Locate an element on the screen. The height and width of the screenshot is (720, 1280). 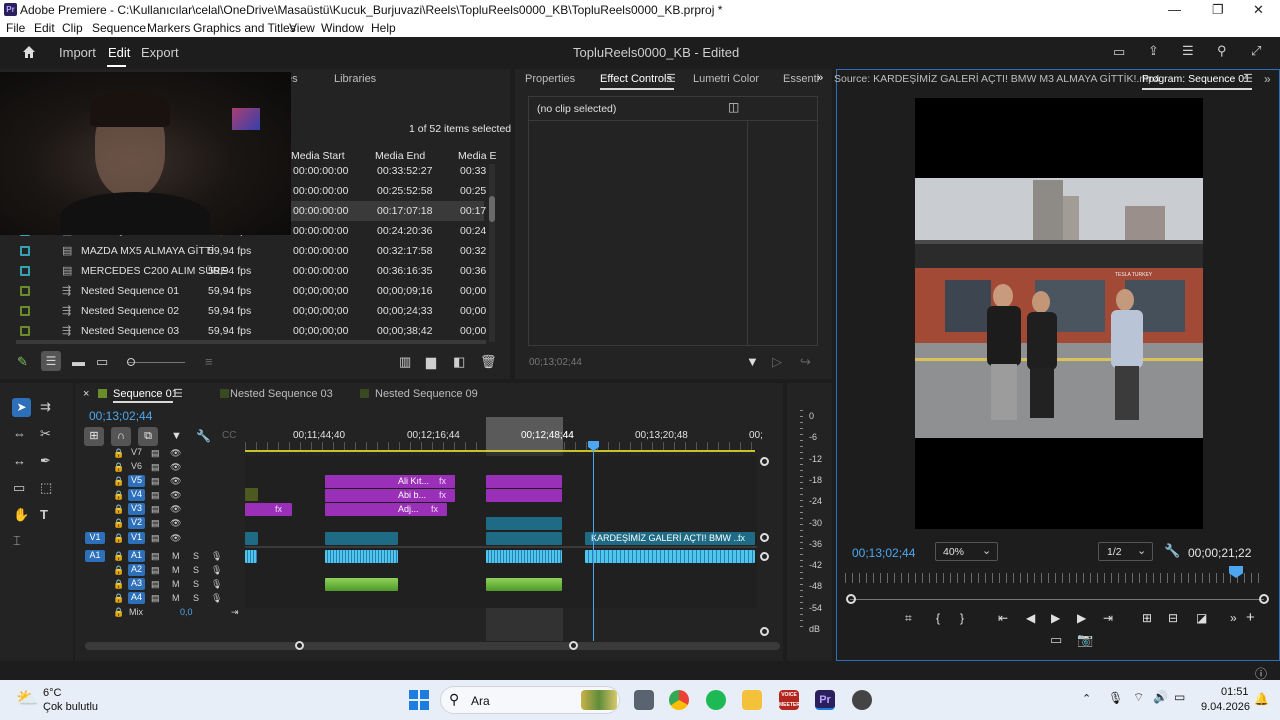
zoom-slider-handle is located at coordinates (131, 362).